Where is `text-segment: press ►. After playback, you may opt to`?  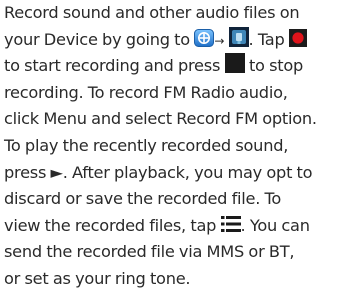 text-segment: press ►. After playback, you may opt to is located at coordinates (158, 172).